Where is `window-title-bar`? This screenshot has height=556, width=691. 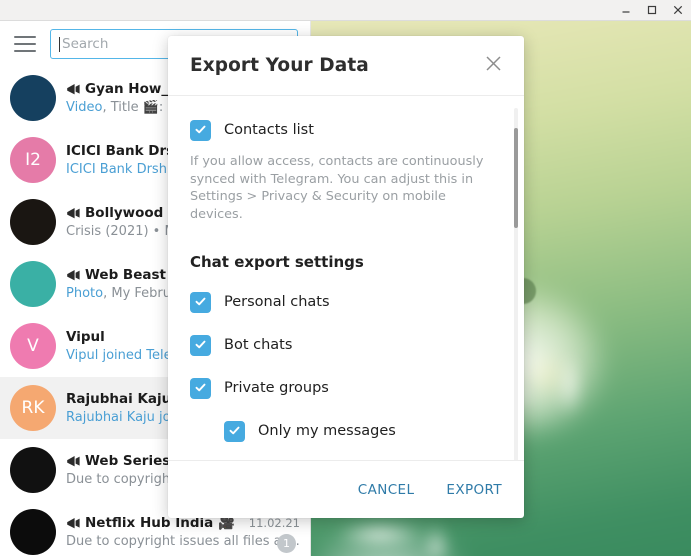
window-title-bar is located at coordinates (345, 10).